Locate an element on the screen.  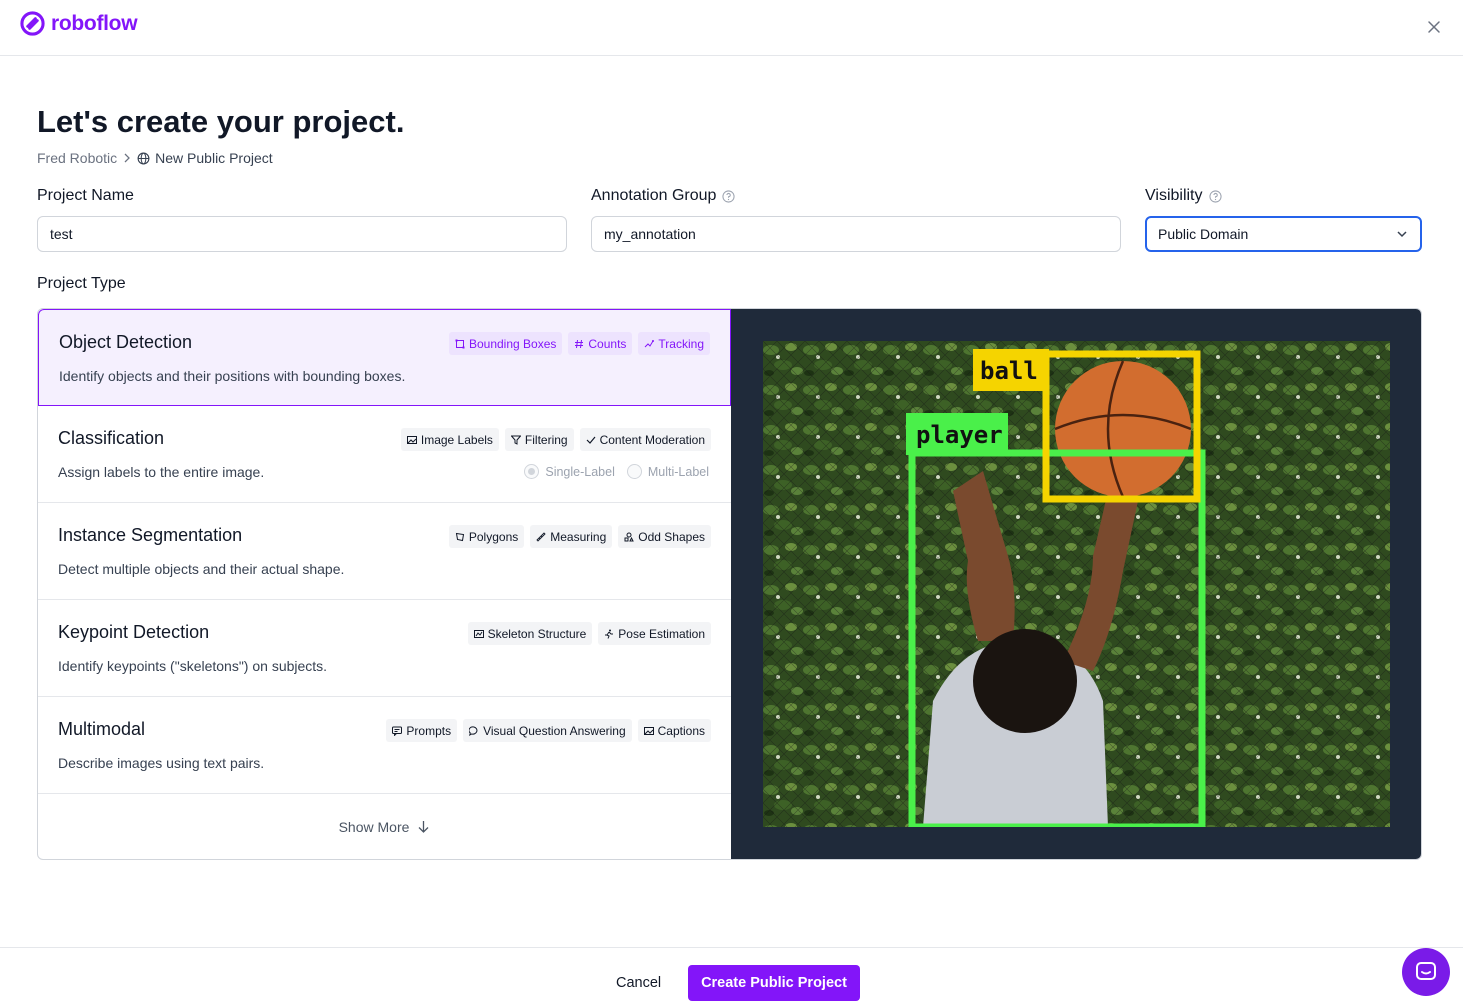
multi-label-radio: Multi-Label is located at coordinates (667, 471).